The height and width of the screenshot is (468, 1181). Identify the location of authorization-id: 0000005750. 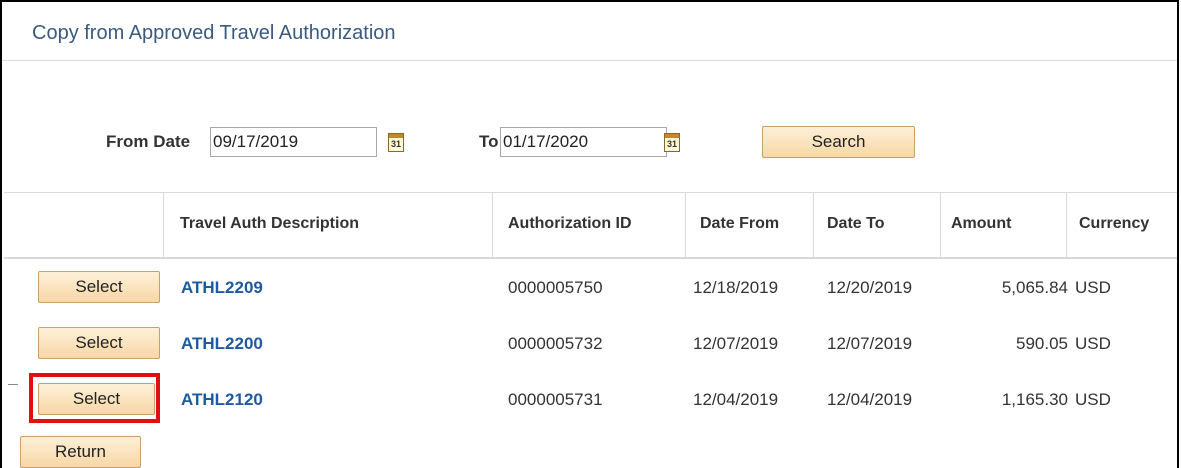
(555, 287).